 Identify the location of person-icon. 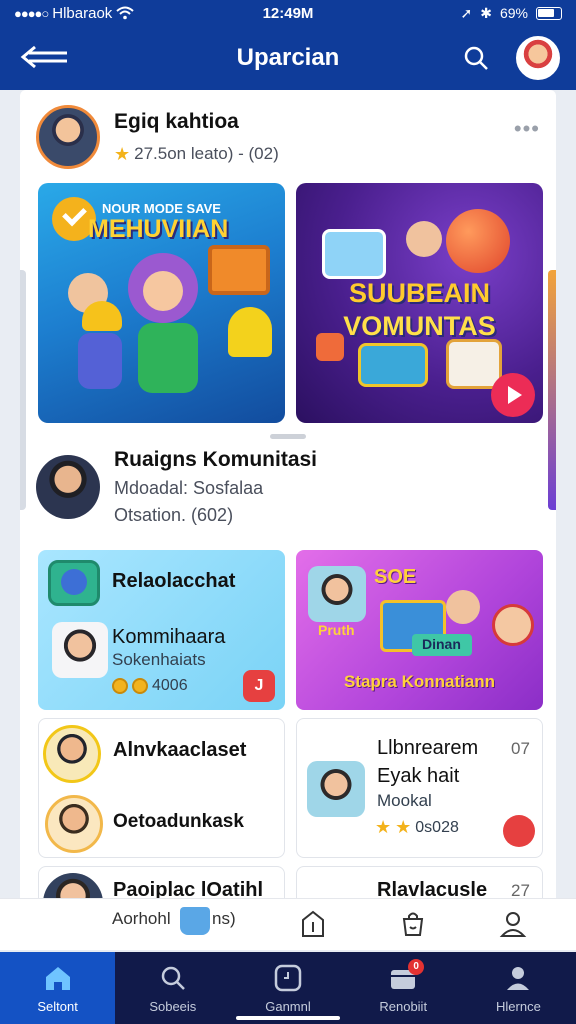
(513, 924).